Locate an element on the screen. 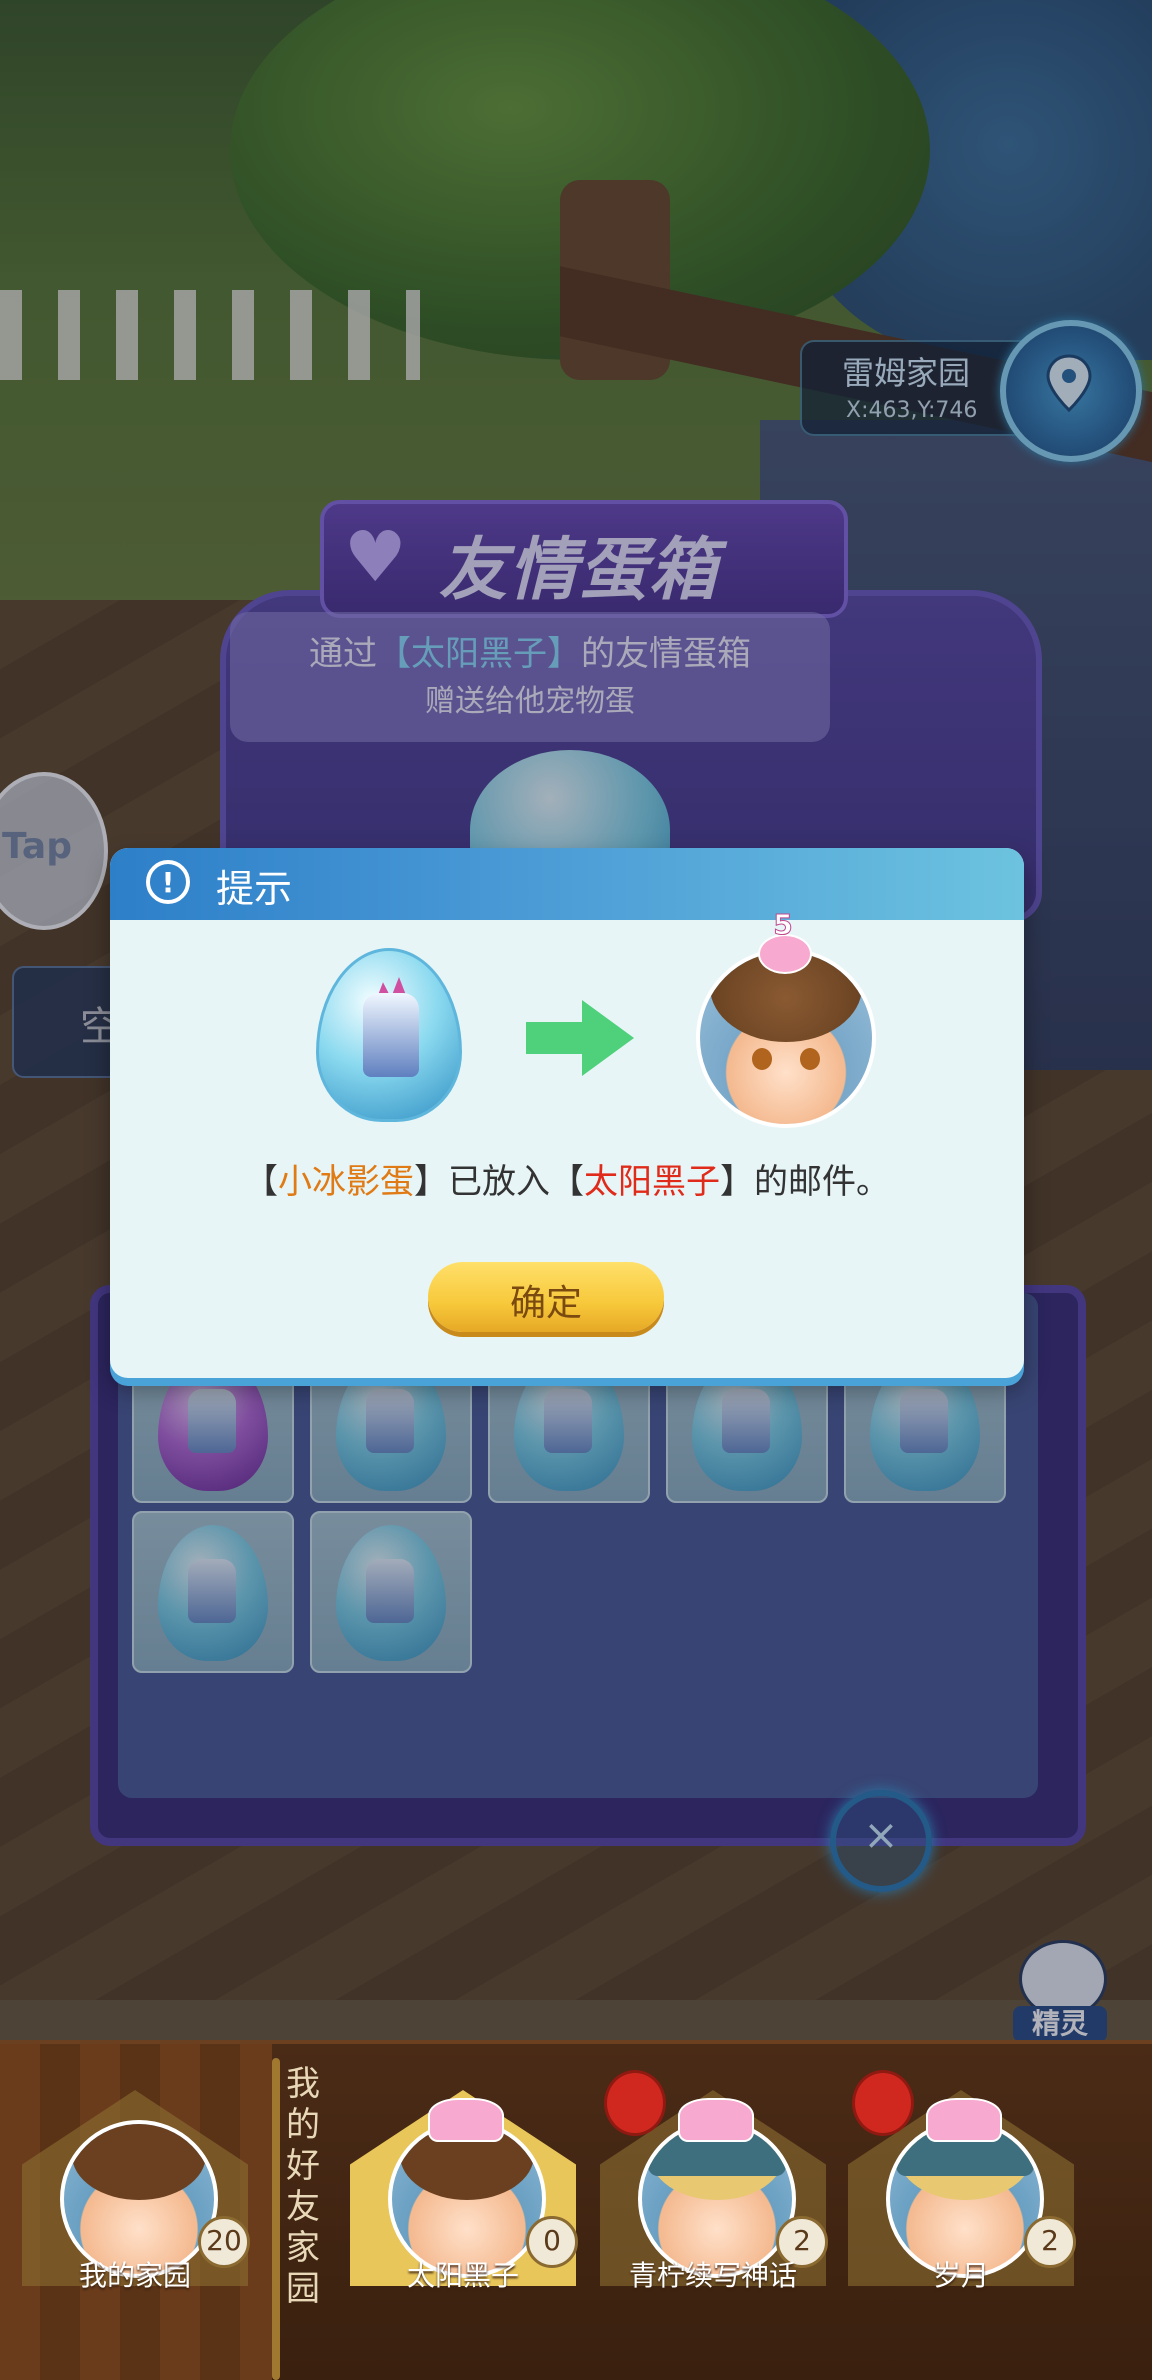 The height and width of the screenshot is (2380, 1152). friend-level-number: 5 is located at coordinates (783, 925).